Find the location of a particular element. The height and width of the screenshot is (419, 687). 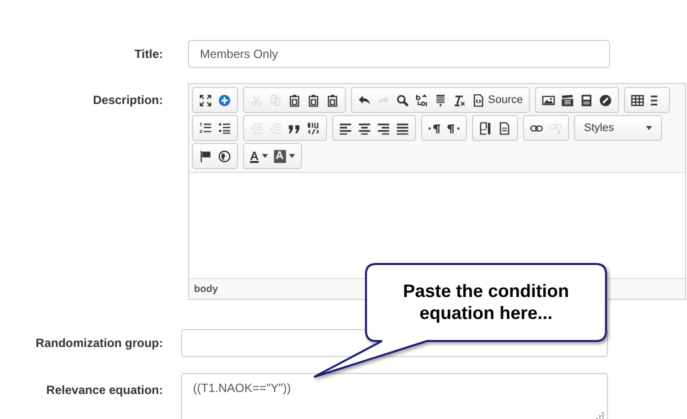

align-center-icon is located at coordinates (364, 128).